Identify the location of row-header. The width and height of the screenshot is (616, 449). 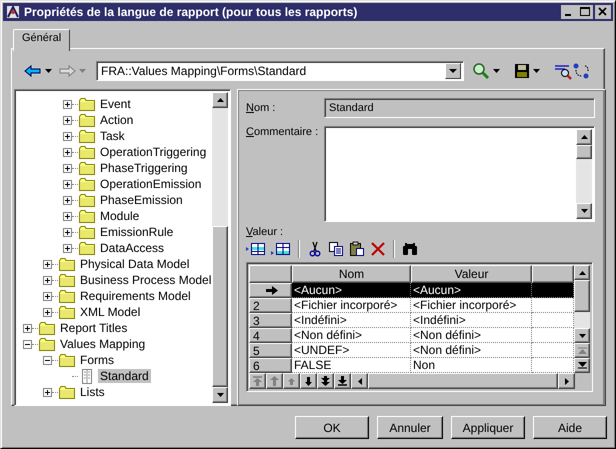
(270, 290).